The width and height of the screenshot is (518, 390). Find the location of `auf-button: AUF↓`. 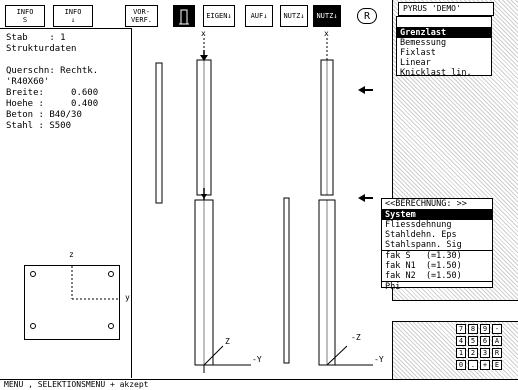

auf-button: AUF↓ is located at coordinates (259, 16).